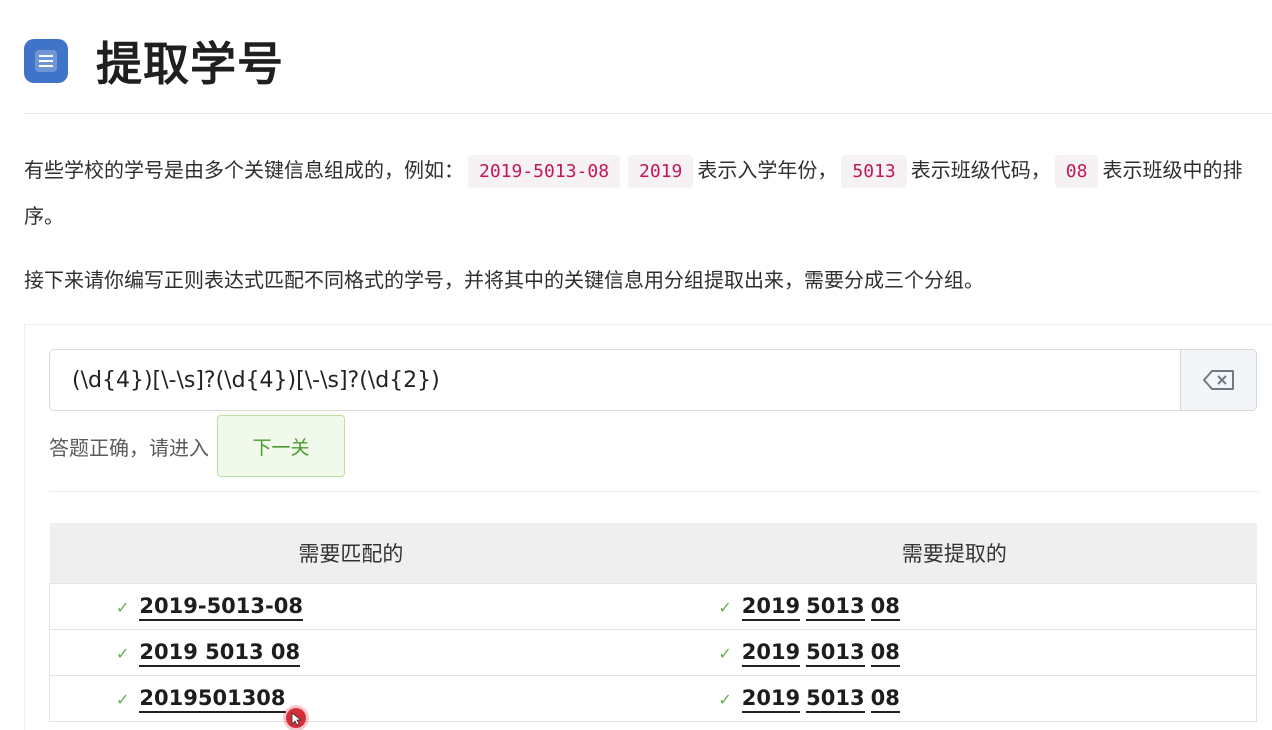 The image size is (1272, 730). What do you see at coordinates (661, 171) in the screenshot?
I see `year-code: 2019` at bounding box center [661, 171].